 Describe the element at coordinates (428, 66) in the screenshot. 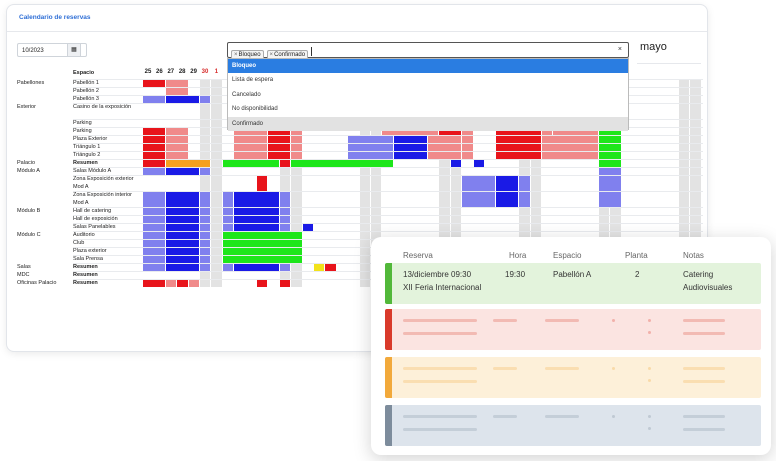

I see `option-bloqueo: Bloqueo` at that location.